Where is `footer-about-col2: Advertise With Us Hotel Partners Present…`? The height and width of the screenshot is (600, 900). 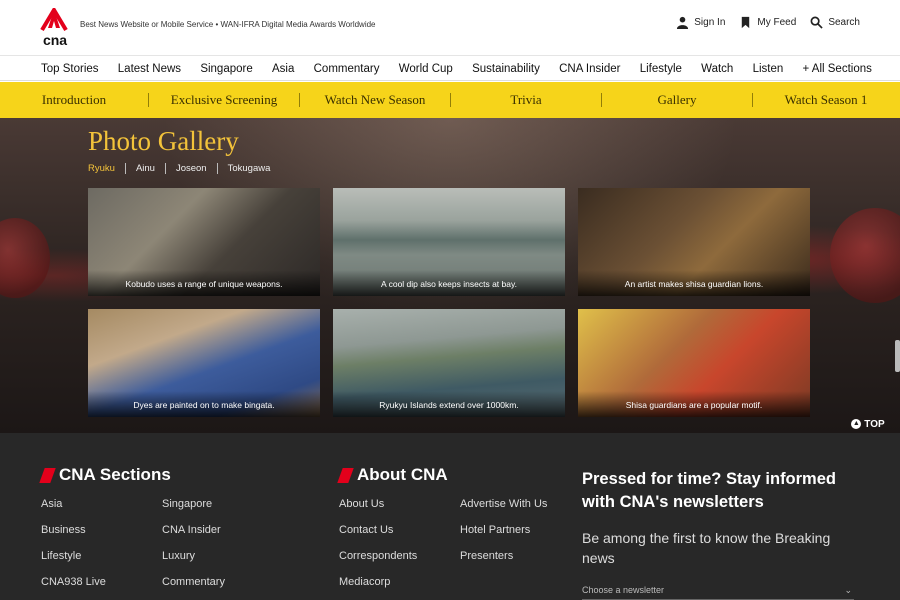 footer-about-col2: Advertise With Us Hotel Partners Present… is located at coordinates (503, 530).